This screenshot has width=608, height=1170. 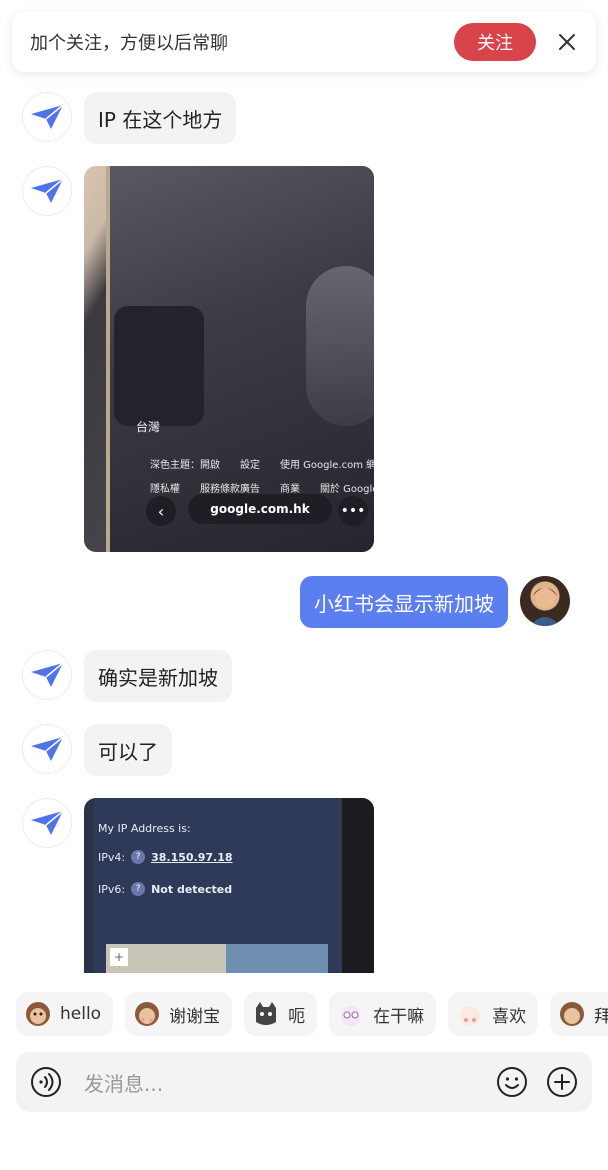 What do you see at coordinates (128, 750) in the screenshot?
I see `message-bubble: 可以了` at bounding box center [128, 750].